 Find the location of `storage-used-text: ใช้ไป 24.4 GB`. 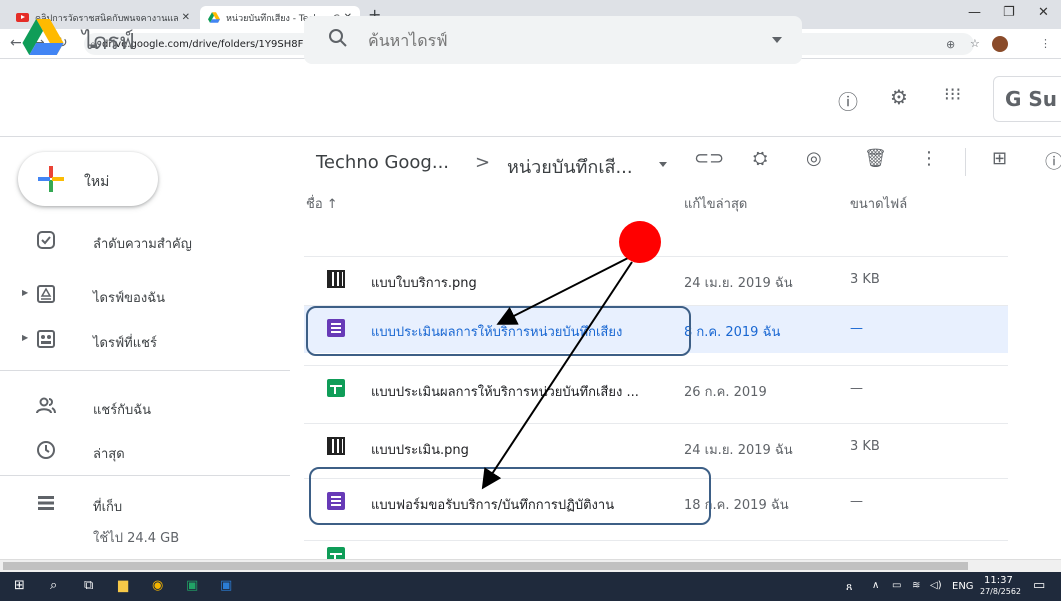

storage-used-text: ใช้ไป 24.4 GB is located at coordinates (136, 538).